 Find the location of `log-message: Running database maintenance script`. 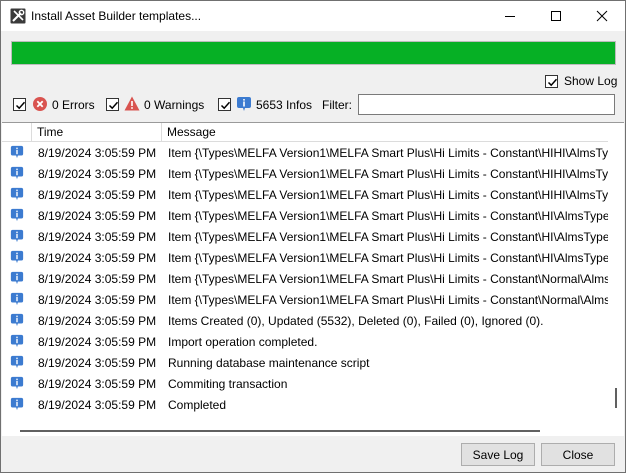

log-message: Running database maintenance script is located at coordinates (269, 363).